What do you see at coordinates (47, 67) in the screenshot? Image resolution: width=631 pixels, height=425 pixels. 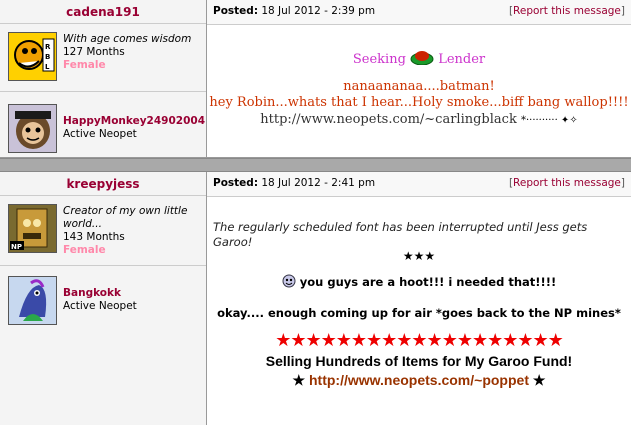 I see `svg-text: L` at bounding box center [47, 67].